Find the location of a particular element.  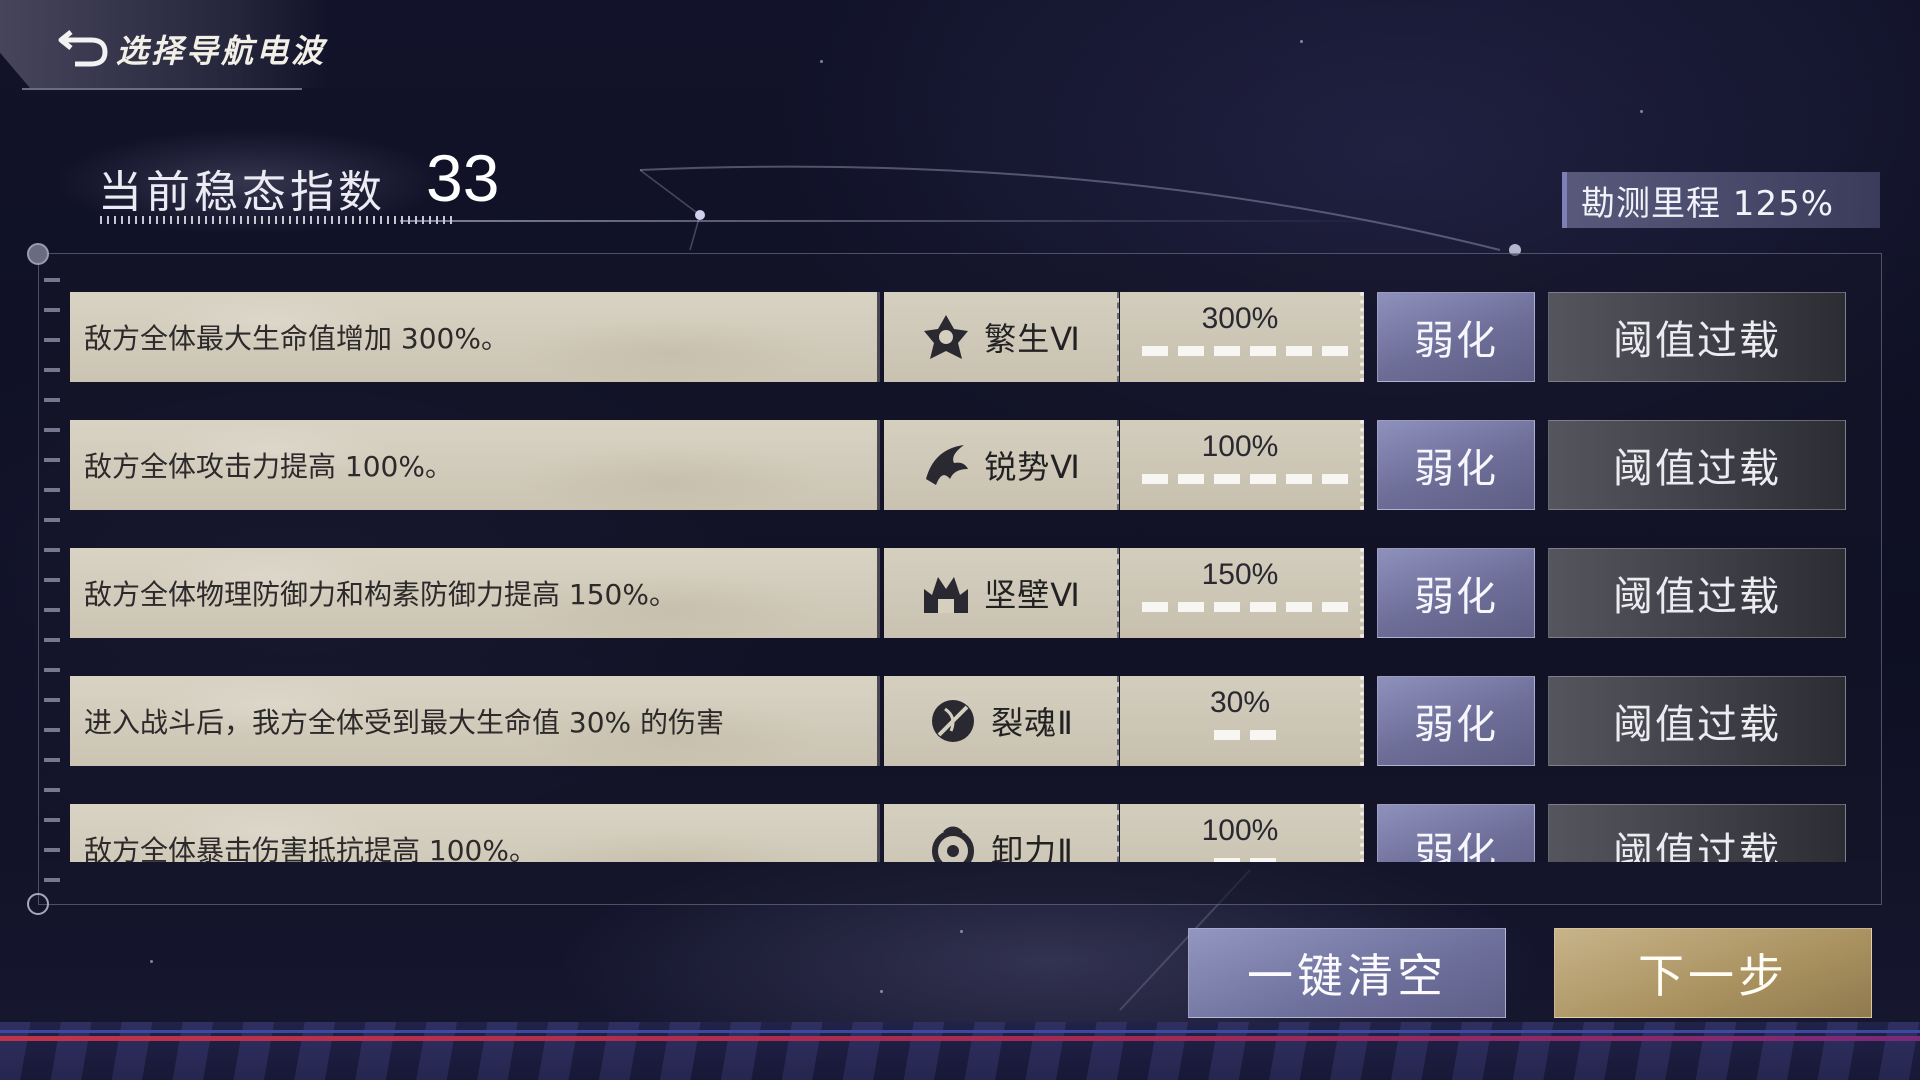

wave-row: 敌方全体物理防御力和构素防御力提高 150%。 坚壁Ⅵ 150% 弱化 阈值过载 is located at coordinates (960, 593).